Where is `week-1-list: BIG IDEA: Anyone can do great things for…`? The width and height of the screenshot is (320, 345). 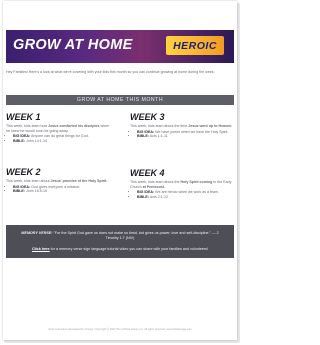
week-1-list: BIG IDEA: Anyone can do great things for… is located at coordinates (58, 138).